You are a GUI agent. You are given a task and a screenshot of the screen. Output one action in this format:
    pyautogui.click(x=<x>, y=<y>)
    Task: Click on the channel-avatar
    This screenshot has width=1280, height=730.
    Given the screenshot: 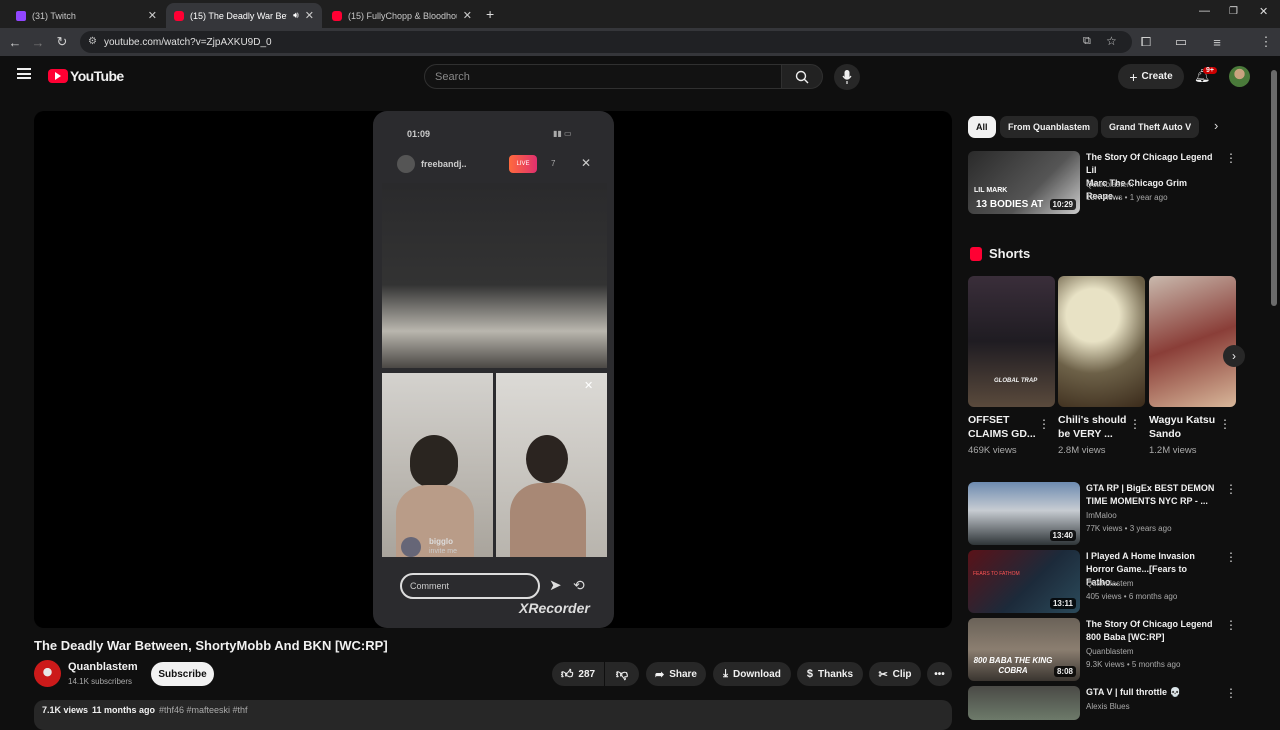 What is the action you would take?
    pyautogui.click(x=47, y=673)
    